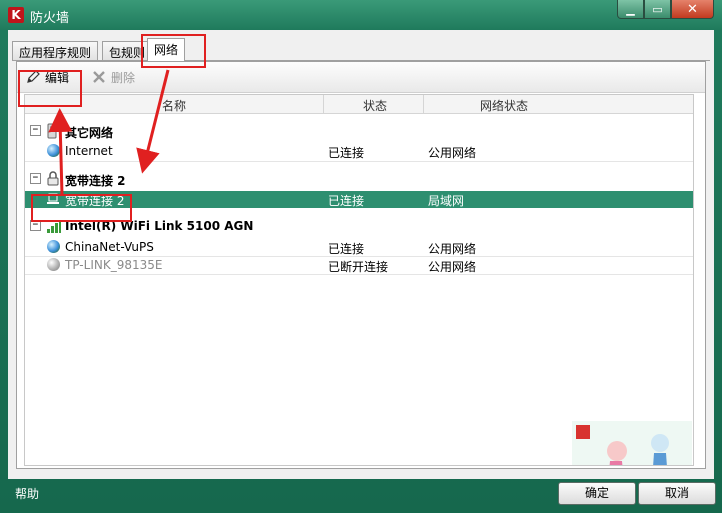  I want to click on arrow-to-edit-button, so click(60, 152).